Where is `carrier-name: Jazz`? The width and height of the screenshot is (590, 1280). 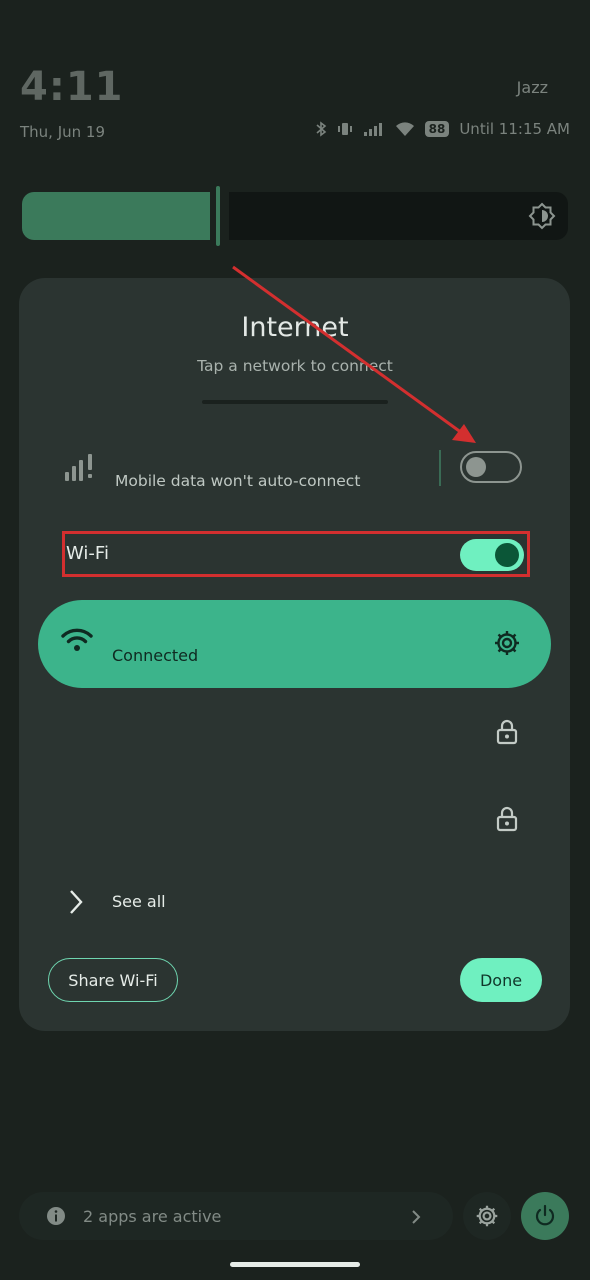 carrier-name: Jazz is located at coordinates (532, 87).